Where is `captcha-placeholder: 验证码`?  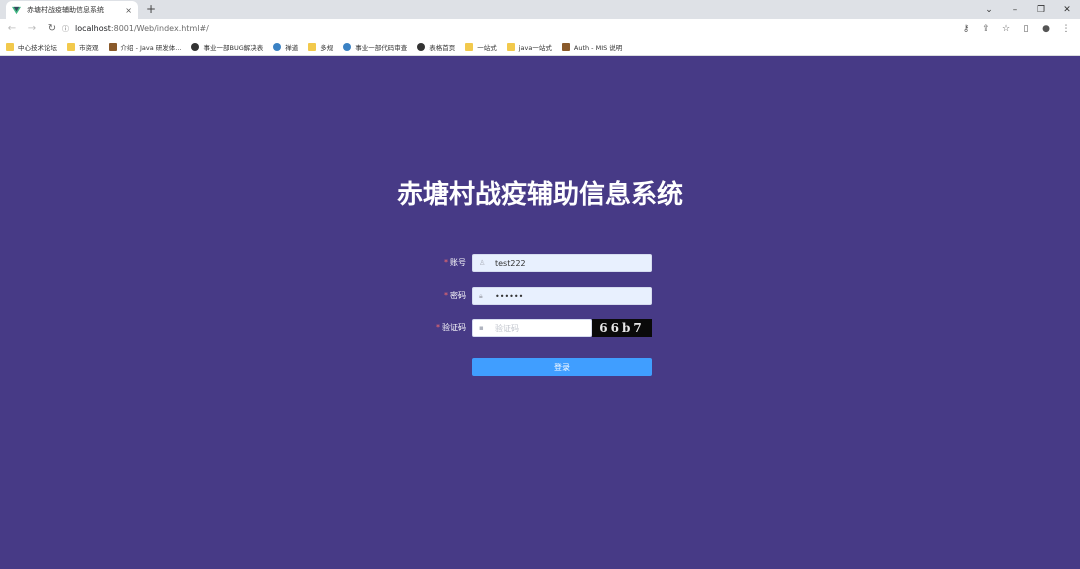 captcha-placeholder: 验证码 is located at coordinates (507, 328).